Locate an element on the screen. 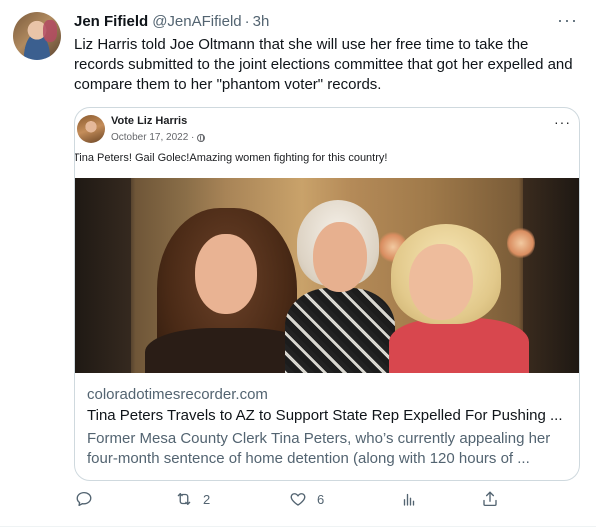 This screenshot has height=527, width=596. photo-person-right-body is located at coordinates (459, 345).